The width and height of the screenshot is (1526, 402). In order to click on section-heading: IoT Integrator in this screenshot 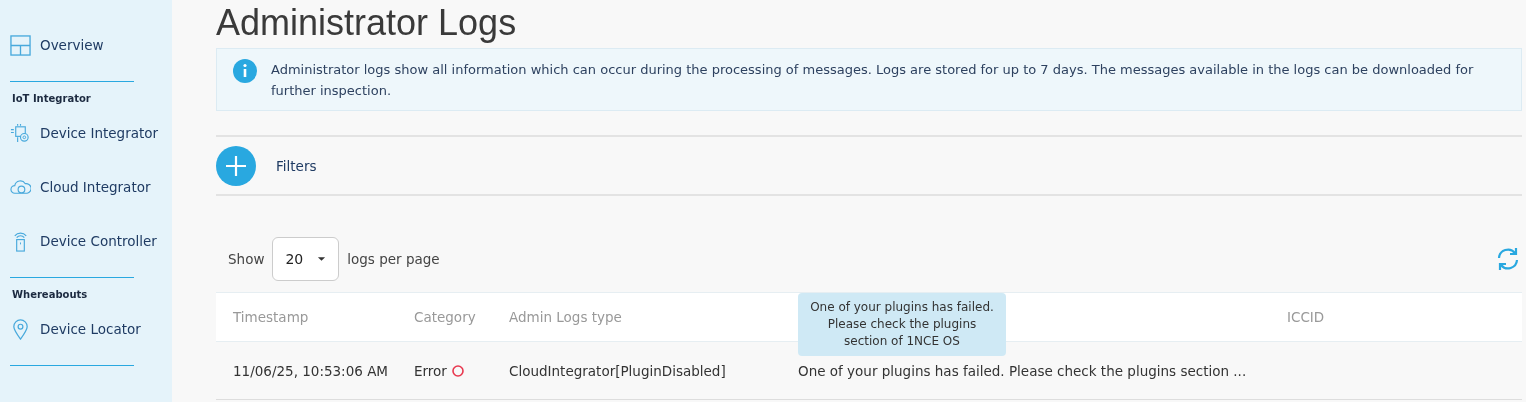, I will do `click(52, 98)`.